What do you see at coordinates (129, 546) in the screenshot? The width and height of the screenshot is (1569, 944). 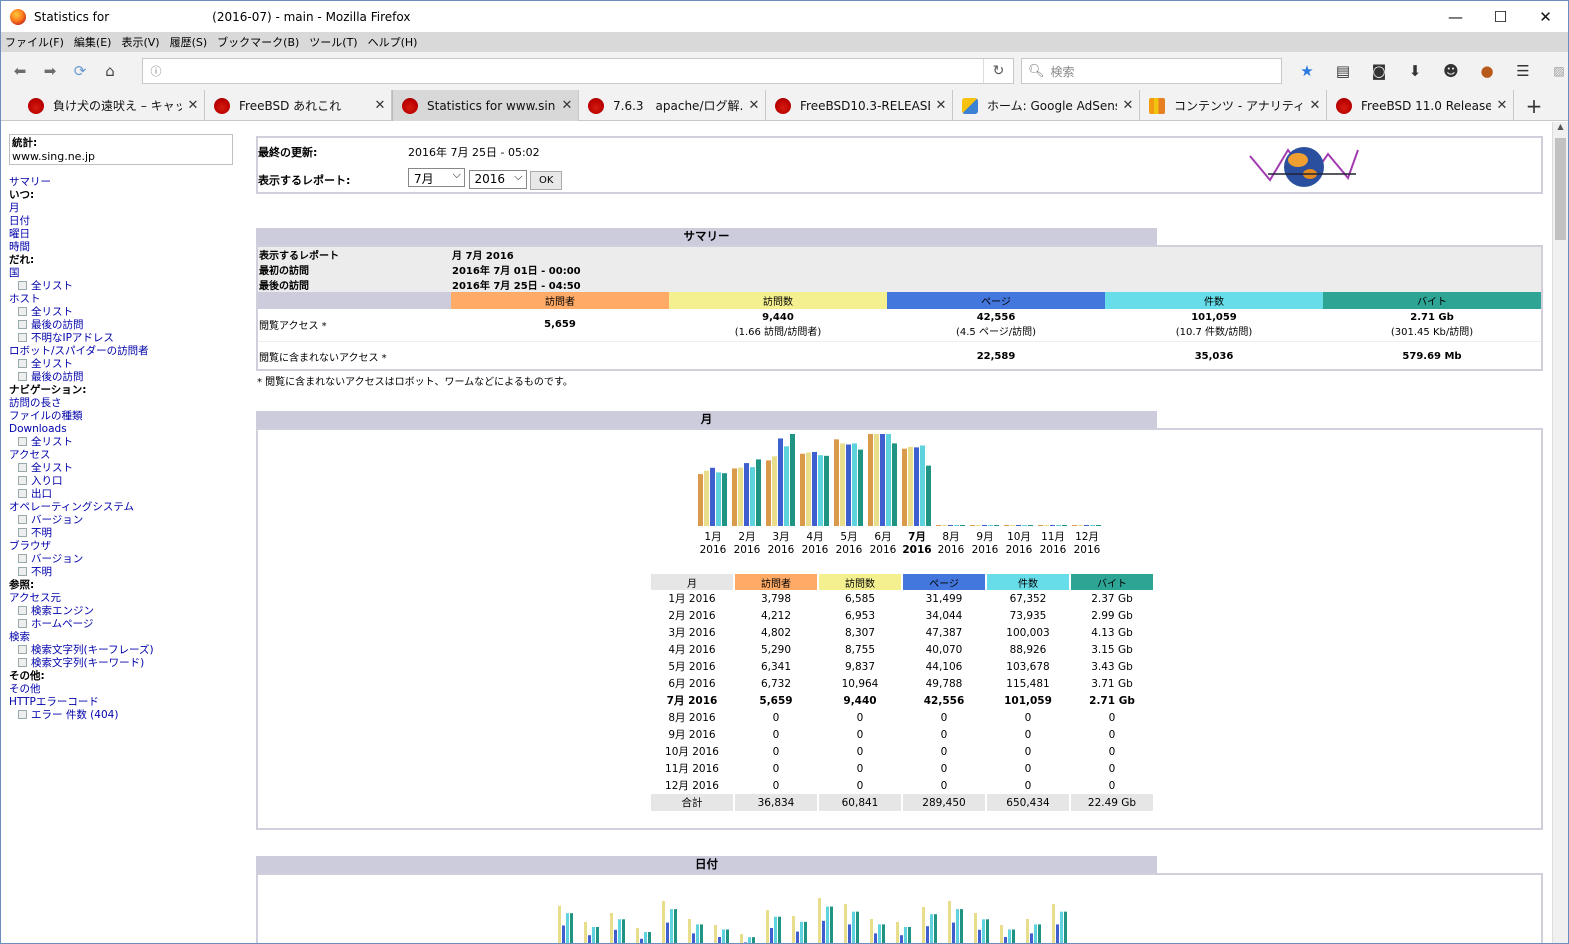 I see `sidebar-item-28: ブラウザ` at bounding box center [129, 546].